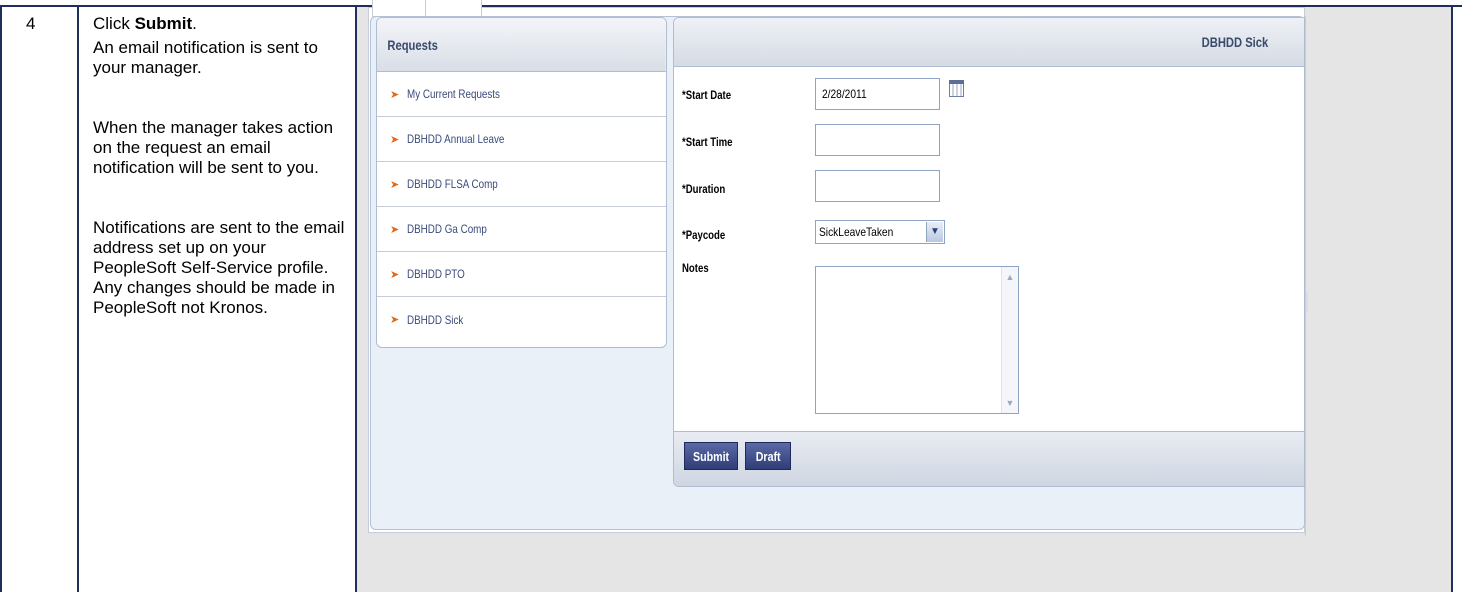  What do you see at coordinates (956, 88) in the screenshot?
I see `calendar-icon` at bounding box center [956, 88].